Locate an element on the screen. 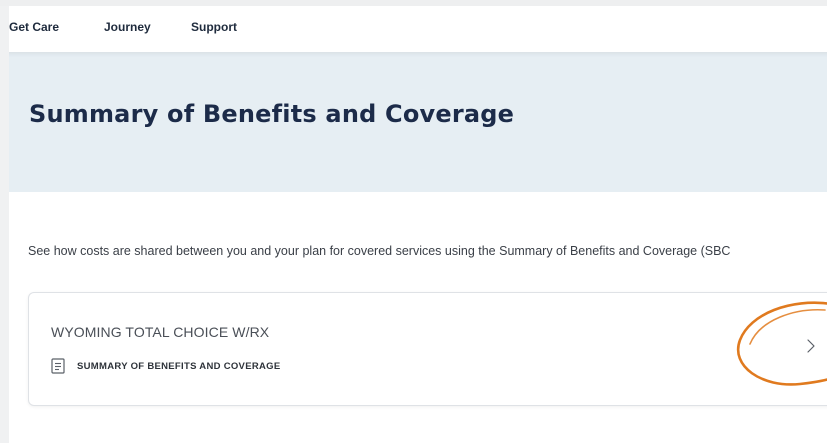 The image size is (827, 443). sbc-document-label: SUMMARY OF BENEFITS AND COVERAGE is located at coordinates (179, 366).